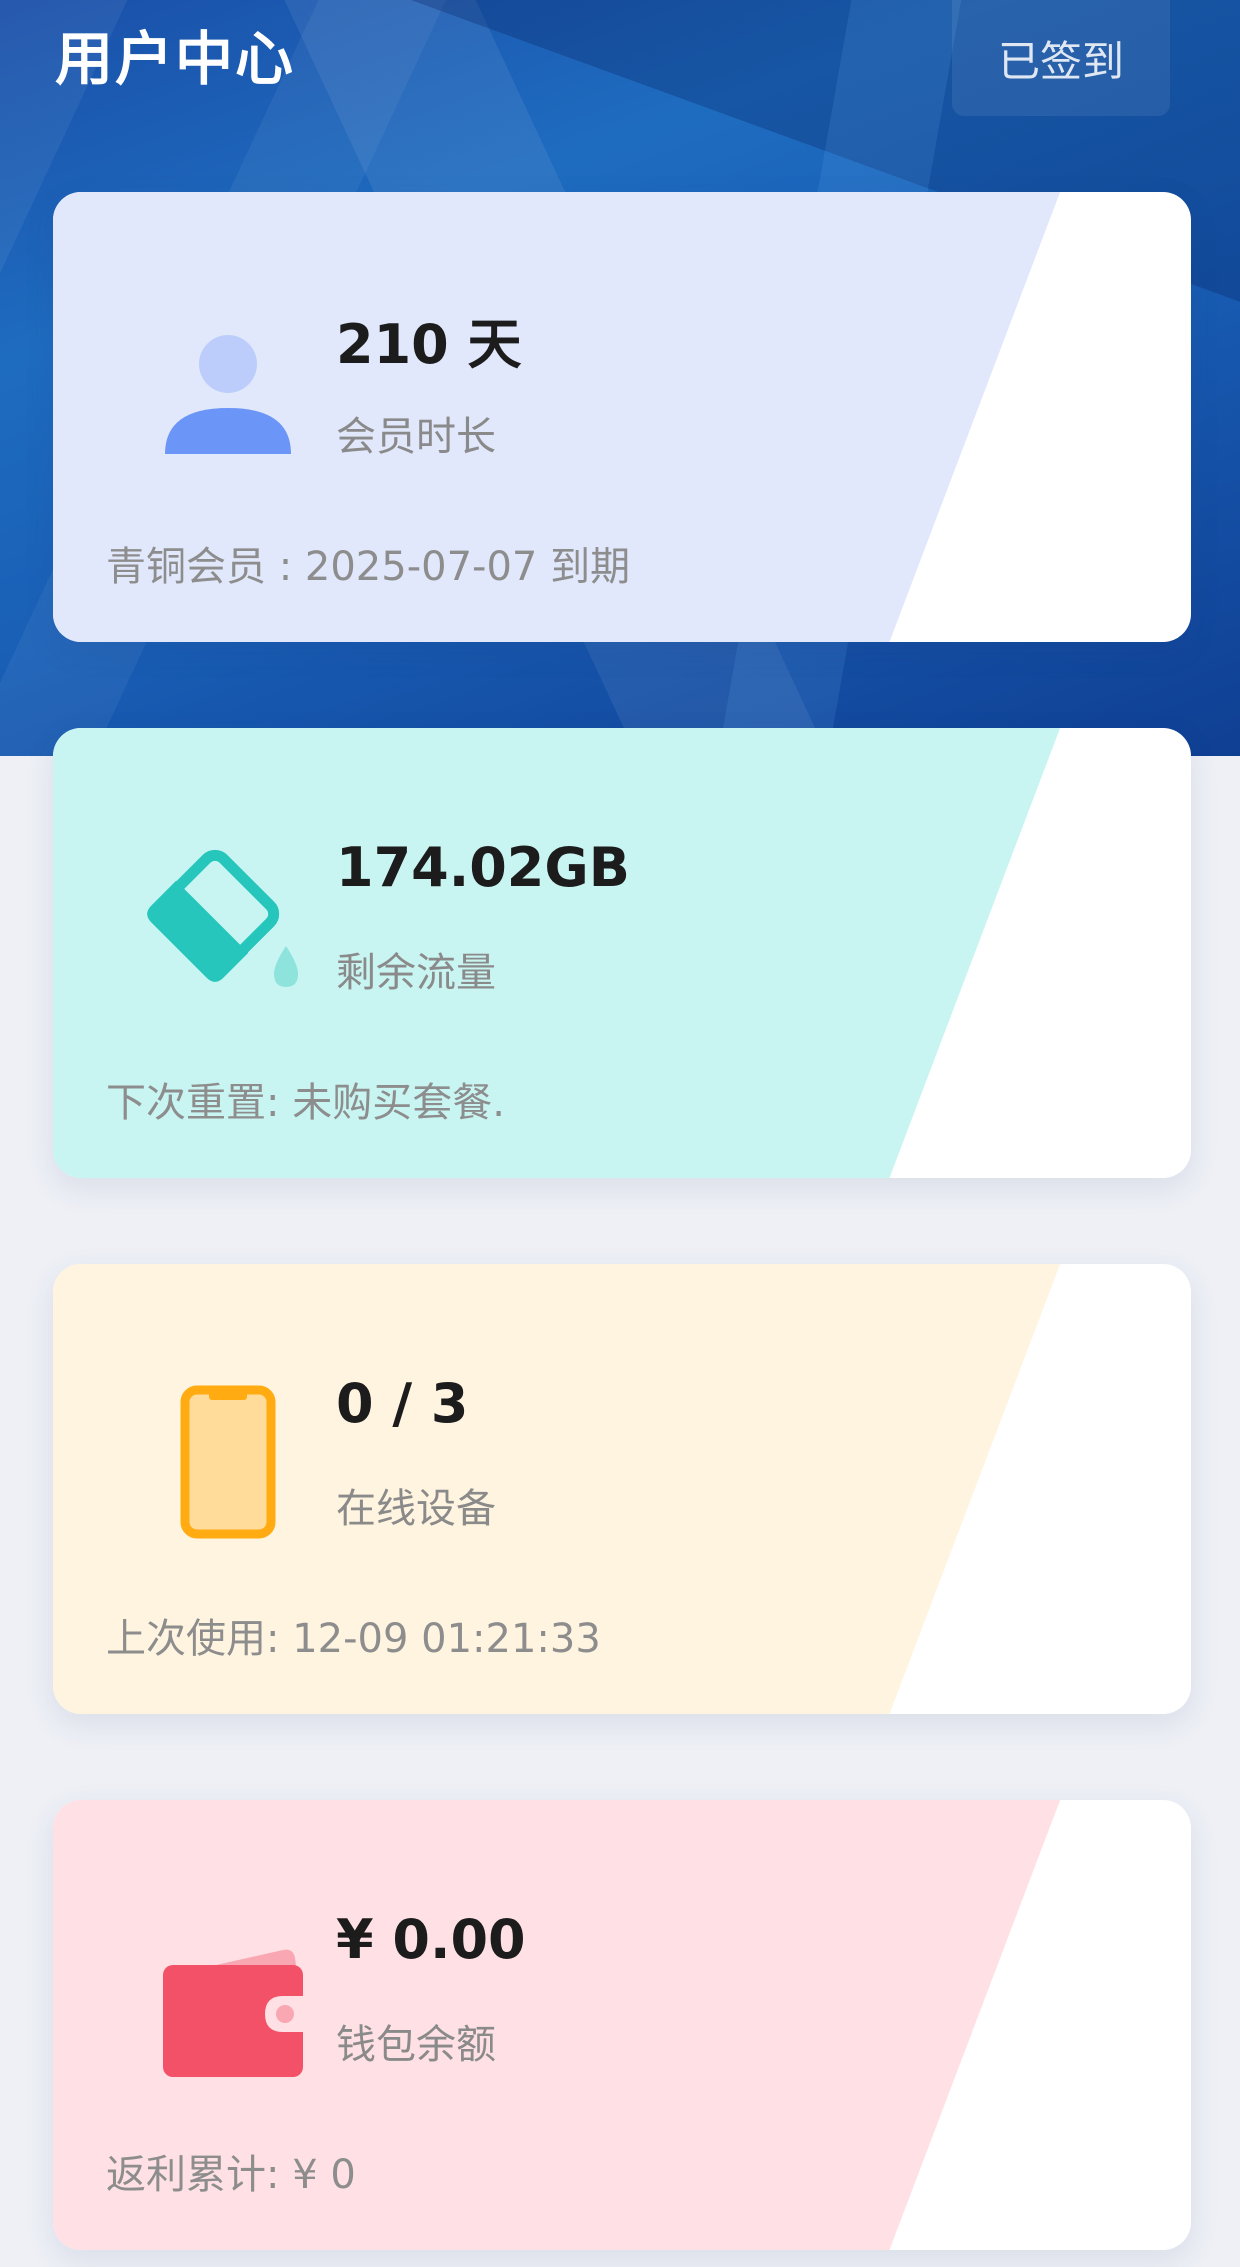  What do you see at coordinates (416, 1509) in the screenshot?
I see `online-devices-label: 在线设备` at bounding box center [416, 1509].